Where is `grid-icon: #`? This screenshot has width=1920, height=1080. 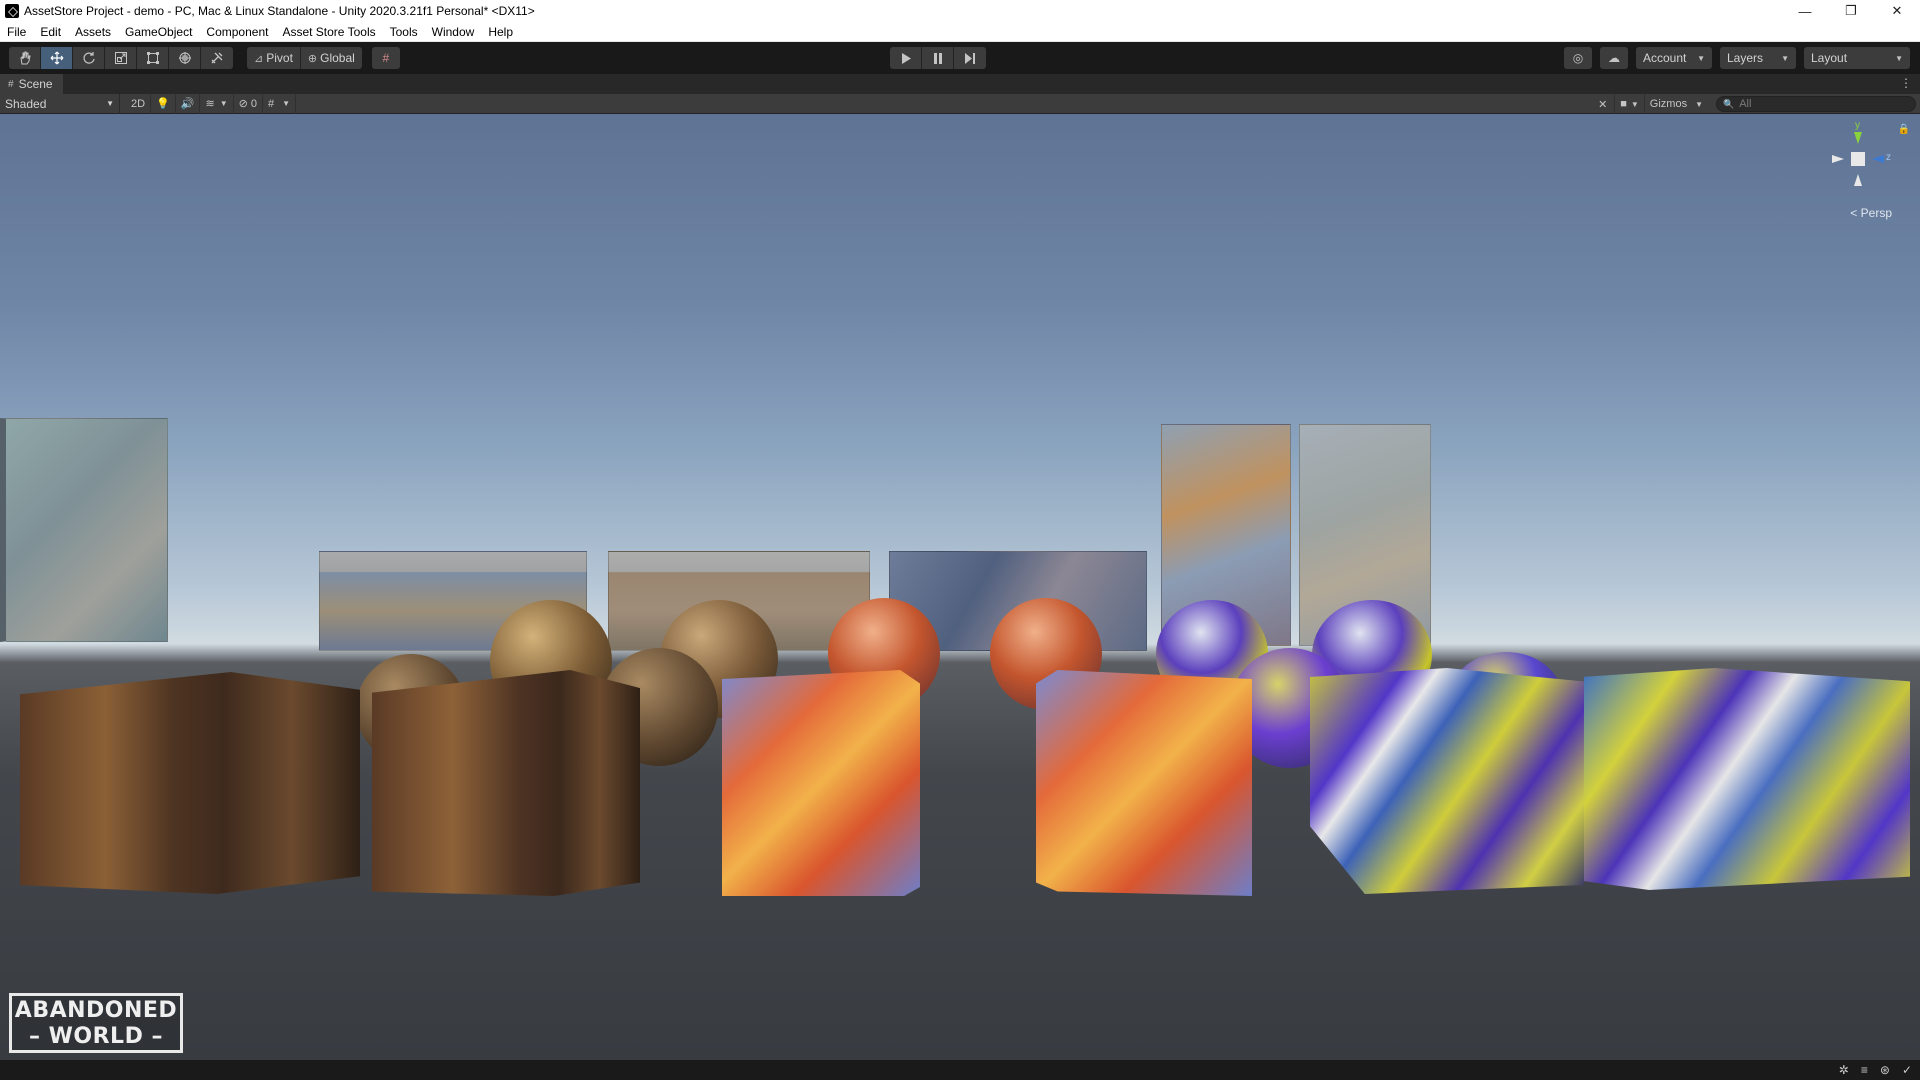
grid-icon: # is located at coordinates (271, 103).